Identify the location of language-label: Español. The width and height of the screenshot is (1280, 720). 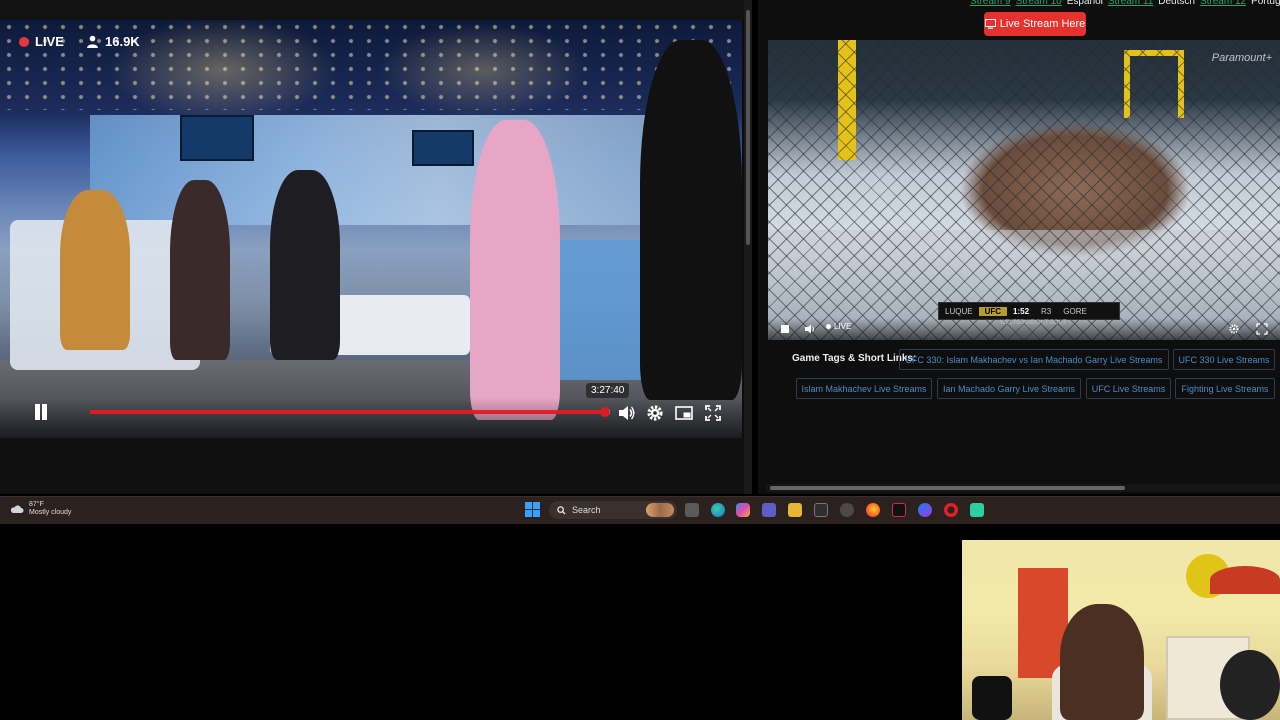
(1085, 3).